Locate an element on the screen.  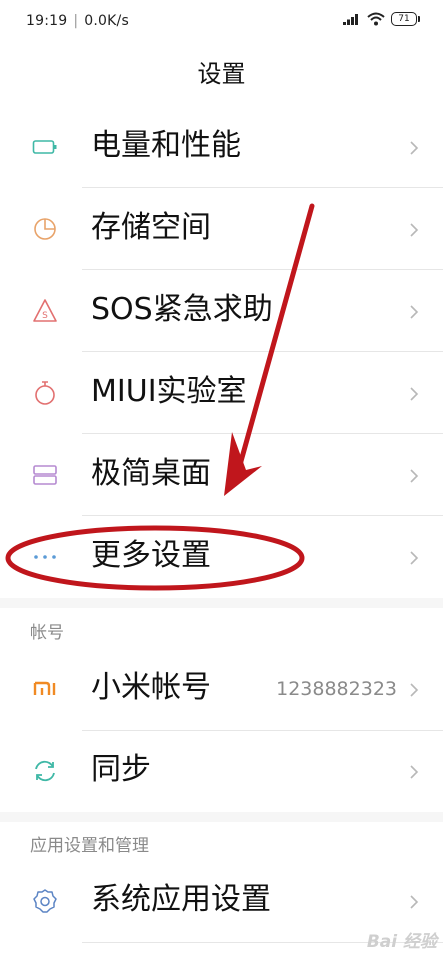
section-header-apps: 应用设置和管理 is located at coordinates (89, 846).